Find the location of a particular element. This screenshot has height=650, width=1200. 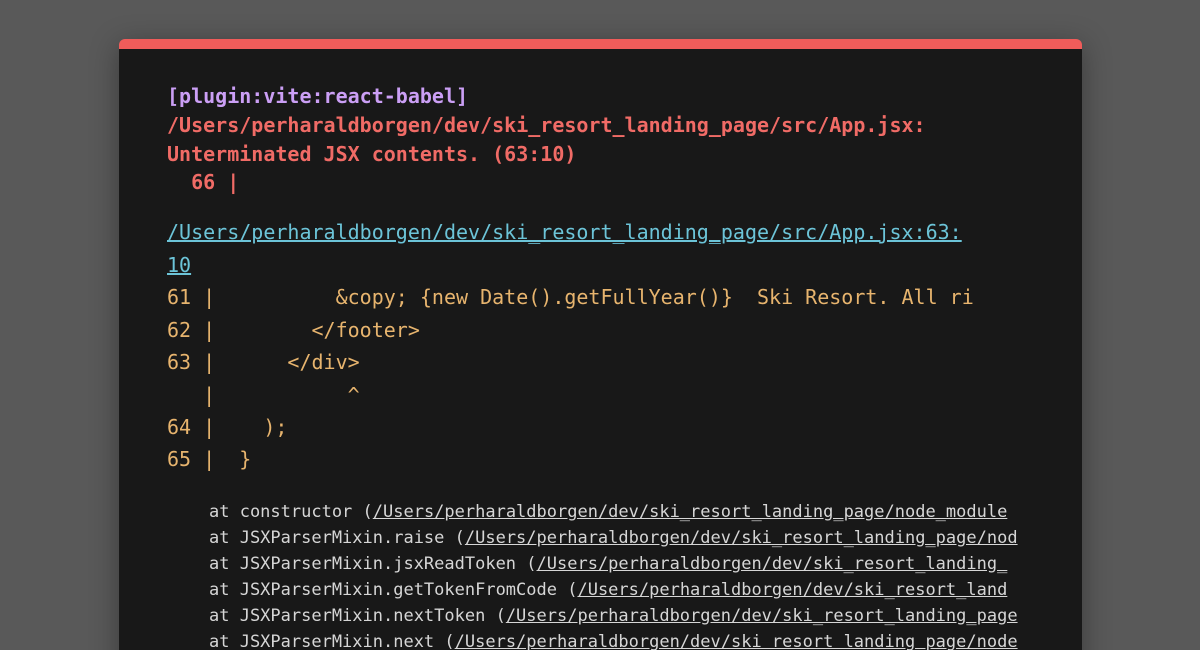

error-line-marker: 66 | is located at coordinates (203, 182).